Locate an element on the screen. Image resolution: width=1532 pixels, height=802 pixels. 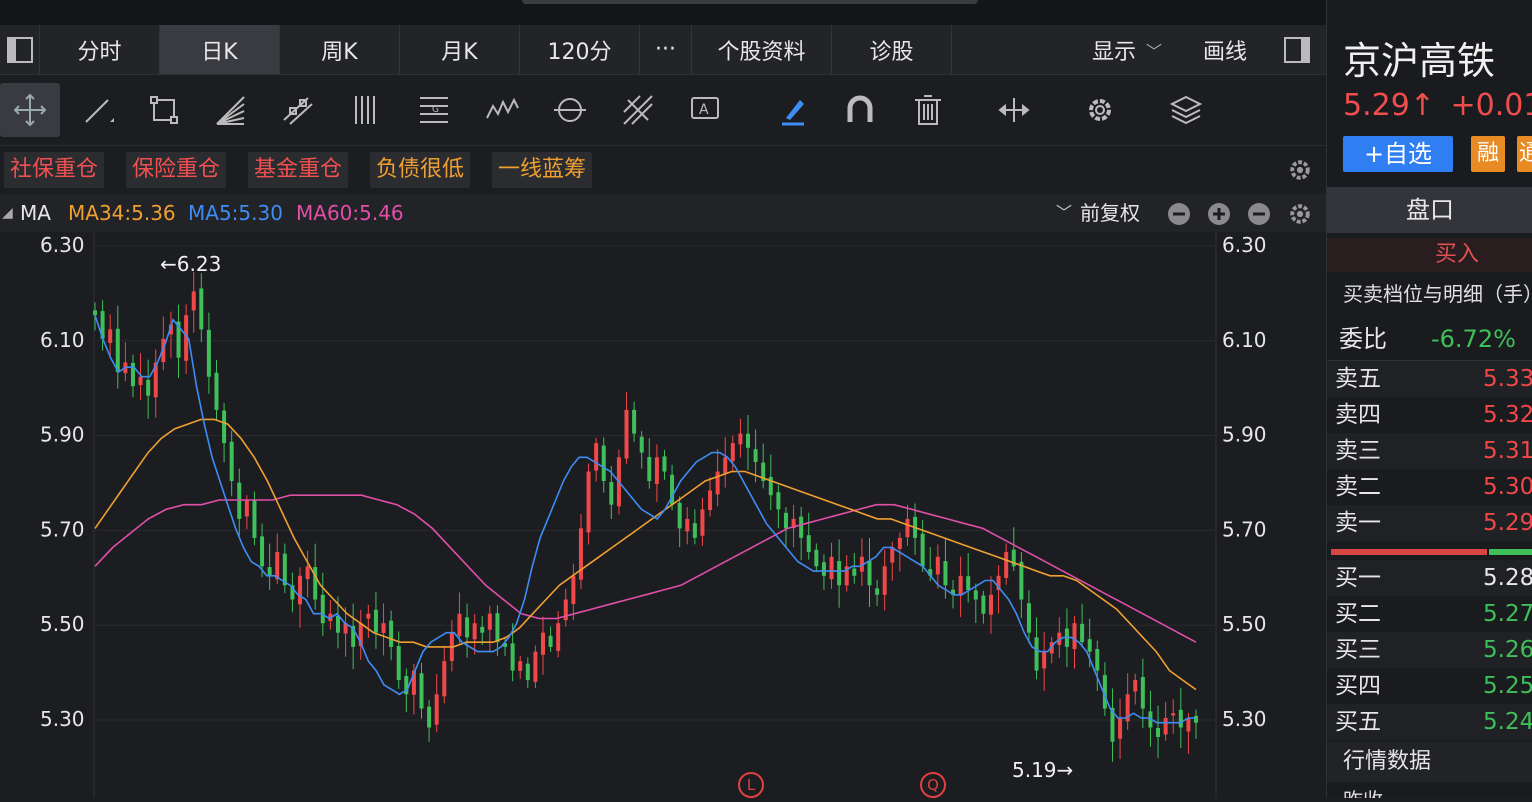
trash-icon is located at coordinates (928, 110).